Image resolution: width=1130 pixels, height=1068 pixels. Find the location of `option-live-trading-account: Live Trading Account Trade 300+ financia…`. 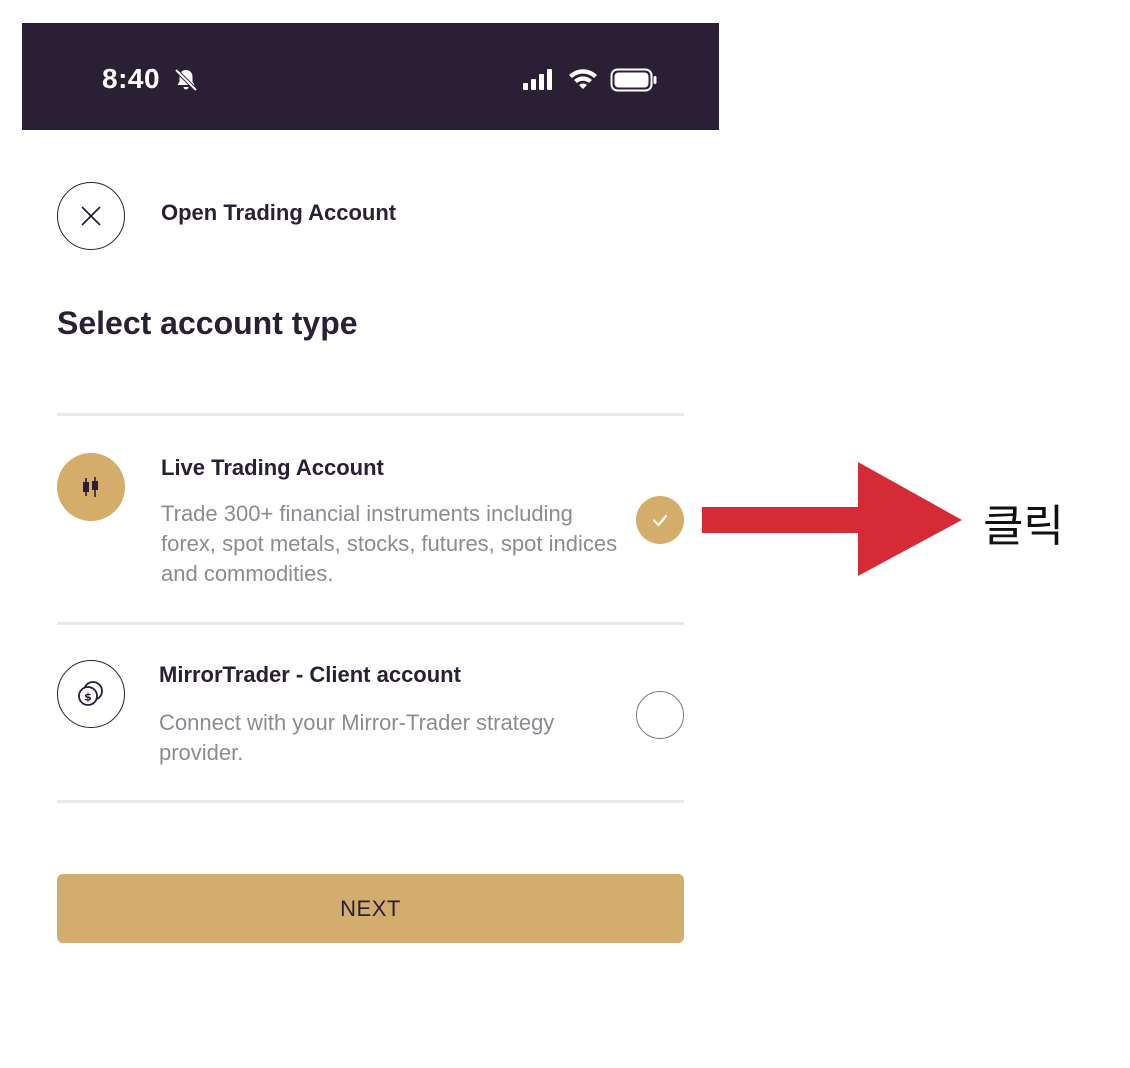

option-live-trading-account: Live Trading Account Trade 300+ financia… is located at coordinates (370, 519).